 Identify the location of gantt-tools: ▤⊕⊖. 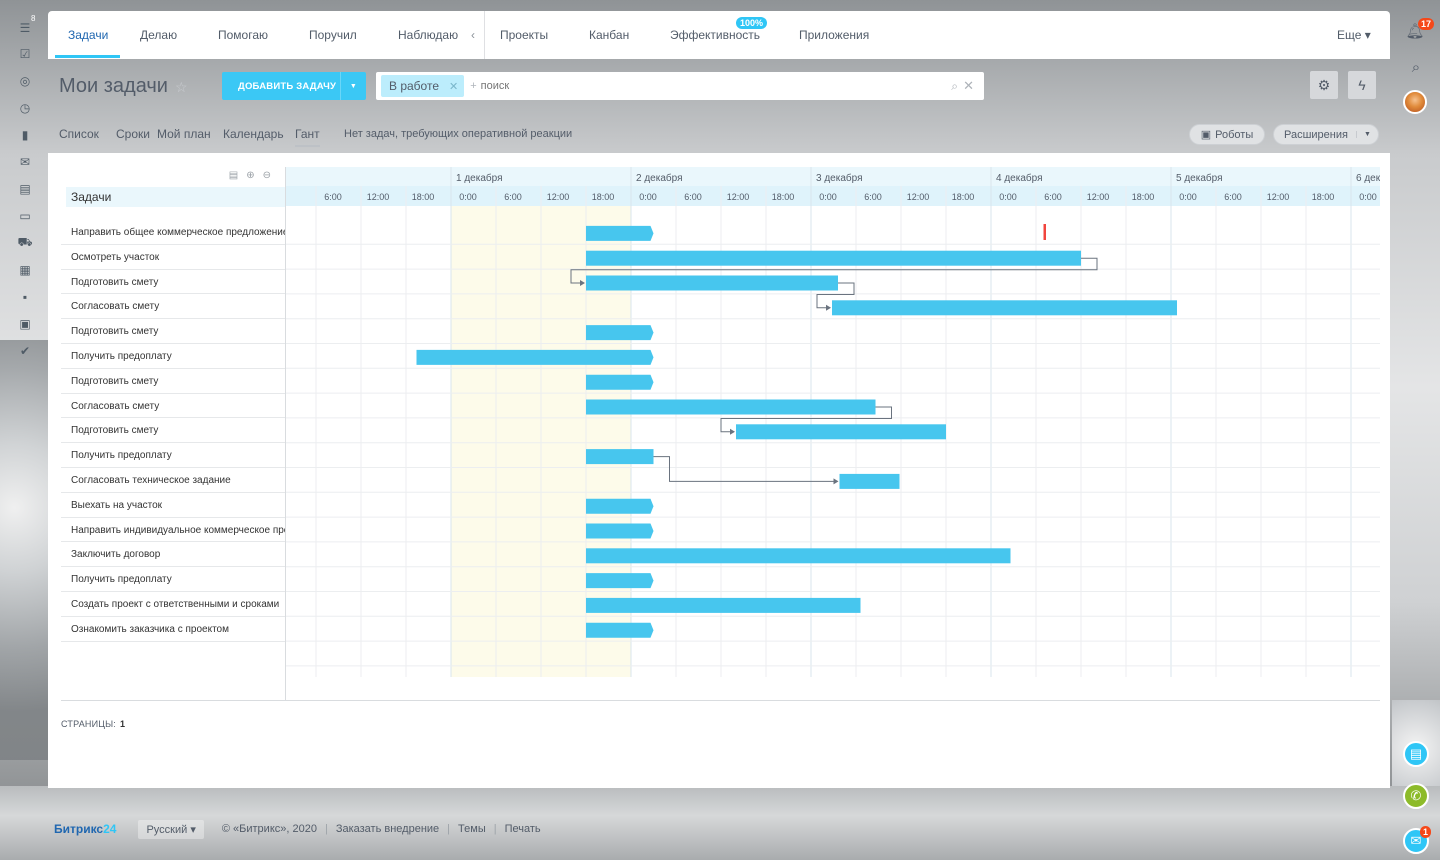
(254, 175).